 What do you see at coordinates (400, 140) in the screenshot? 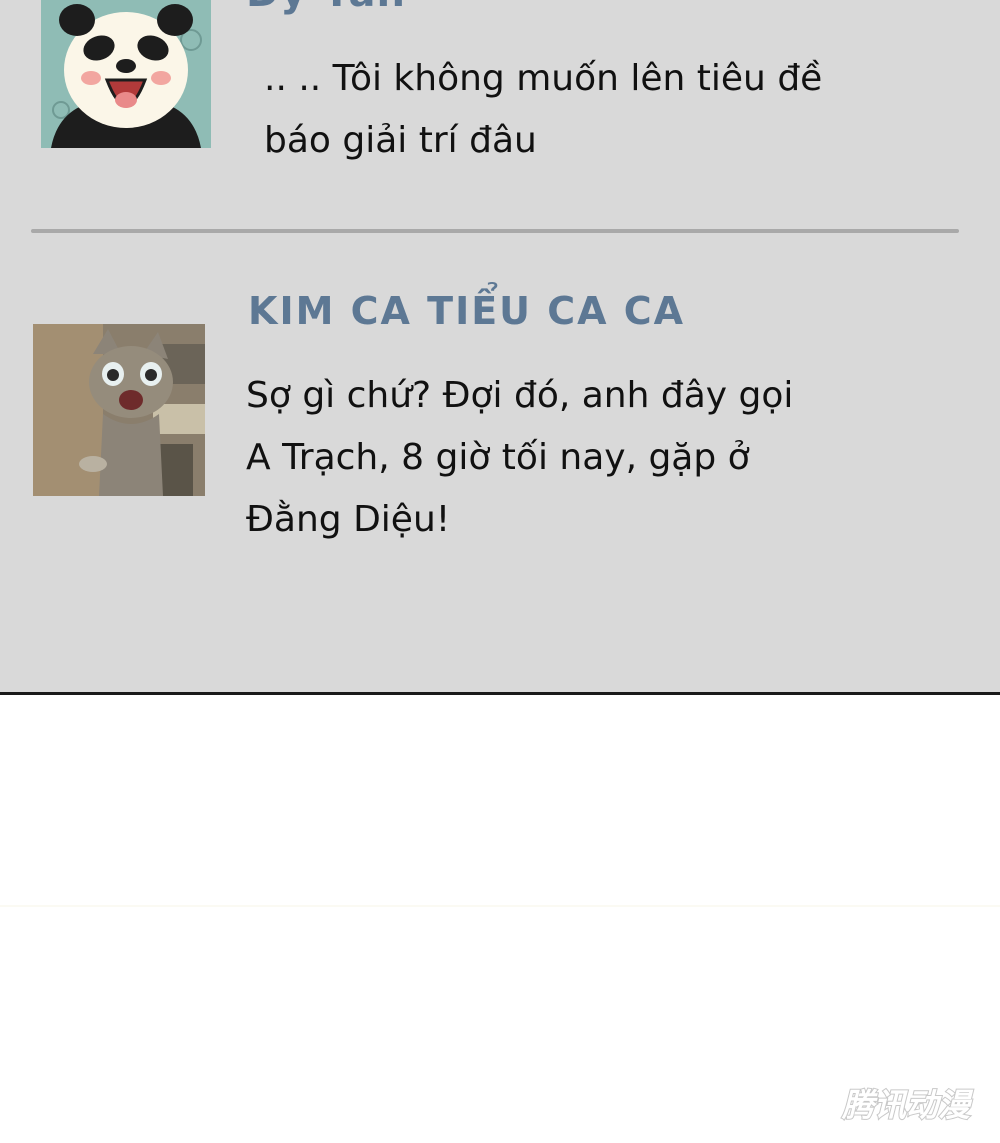
I see `comment-message-line: báo giải trí đâu` at bounding box center [400, 140].